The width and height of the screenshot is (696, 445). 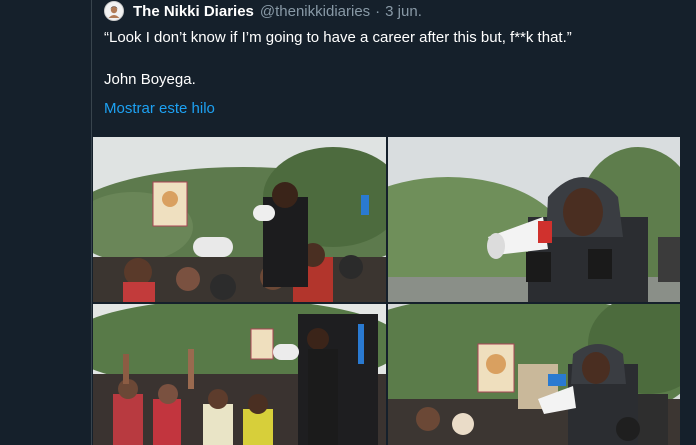 What do you see at coordinates (150, 79) in the screenshot?
I see `tweet-attribution: John Boyega.` at bounding box center [150, 79].